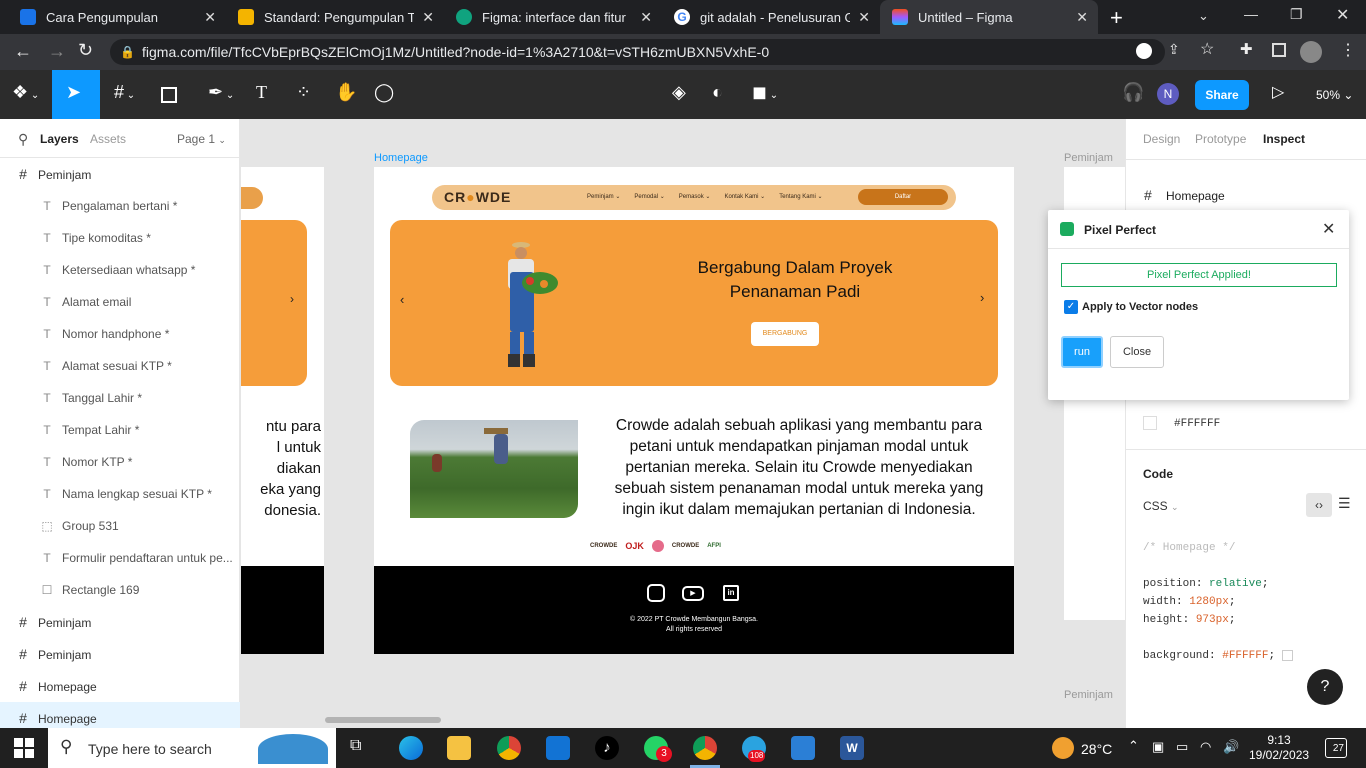  Describe the element at coordinates (169, 95) in the screenshot. I see `rectangle-tool-icon` at that location.